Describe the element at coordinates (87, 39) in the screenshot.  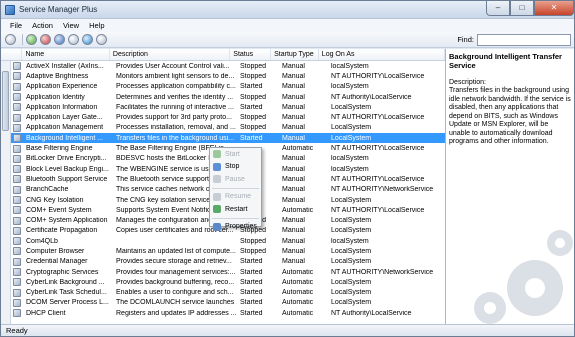
I see `restart-service-icon` at that location.